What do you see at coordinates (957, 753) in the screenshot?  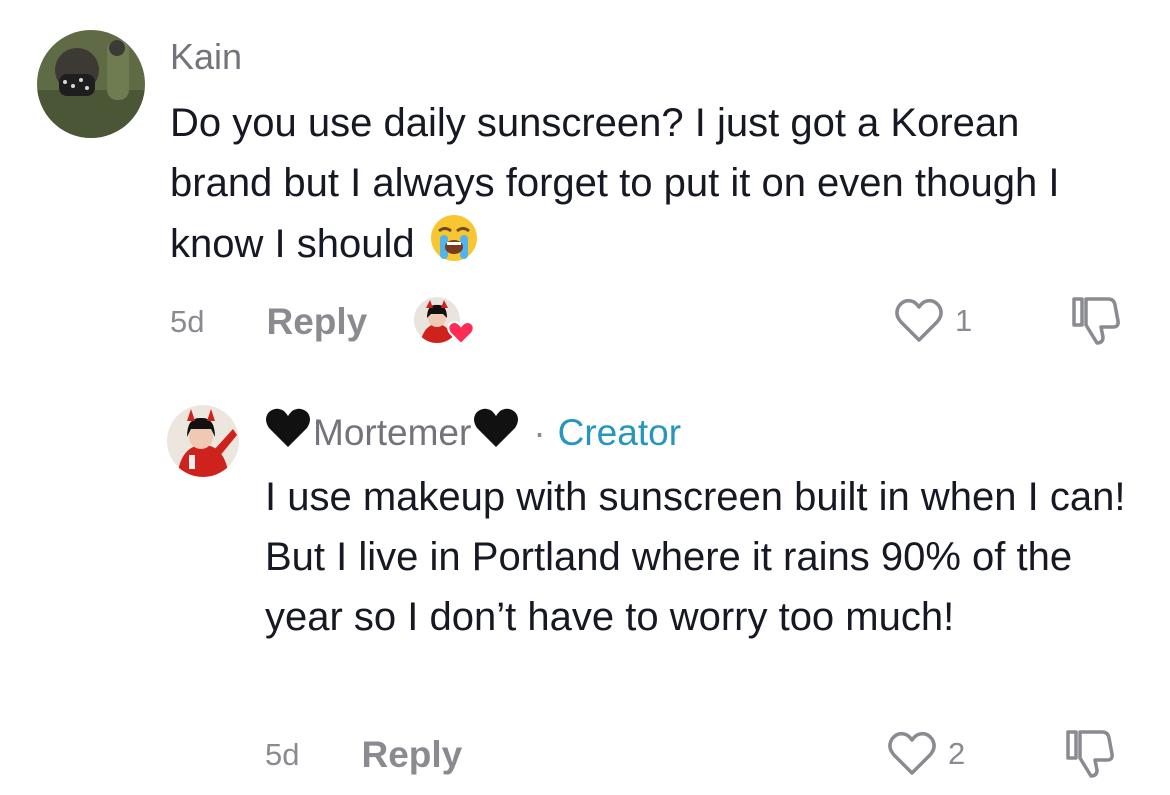 I see `like-count: 2` at bounding box center [957, 753].